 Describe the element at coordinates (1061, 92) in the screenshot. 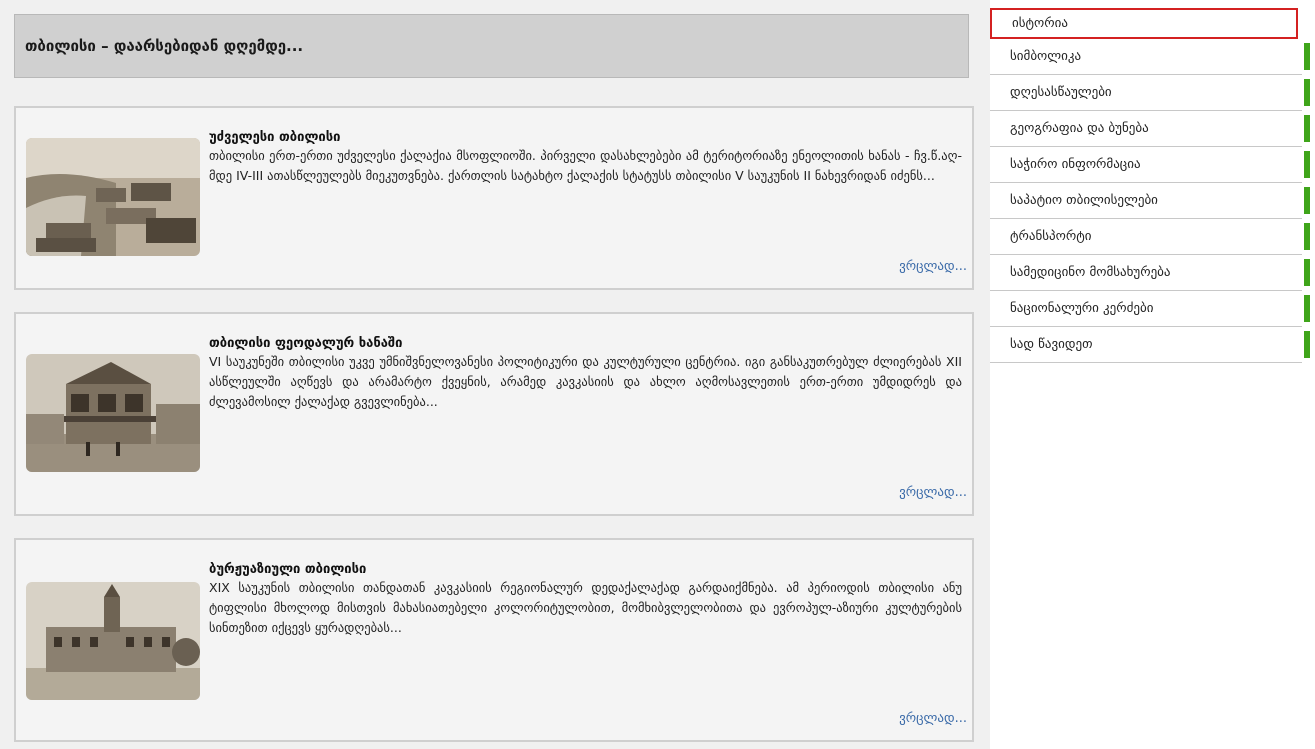

I see `sidebar-item-label: დღესასწაულები` at that location.